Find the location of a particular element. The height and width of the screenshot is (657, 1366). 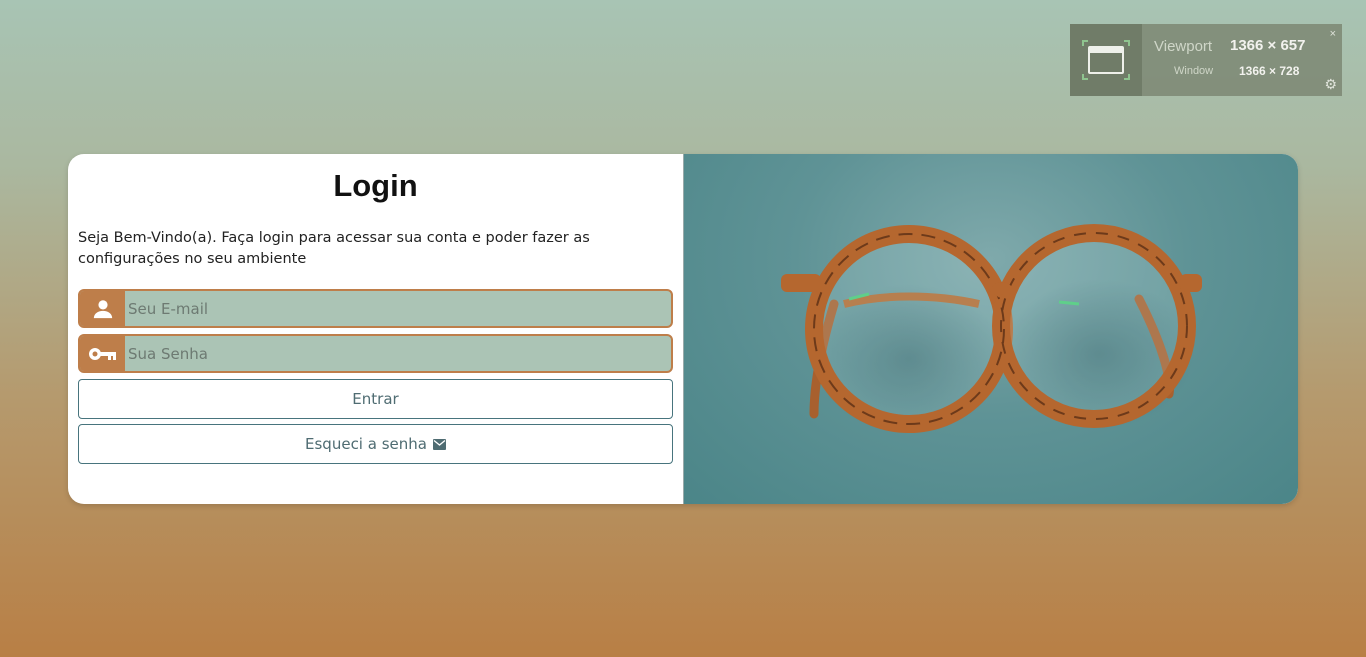

browser-window-icon is located at coordinates (1106, 60).